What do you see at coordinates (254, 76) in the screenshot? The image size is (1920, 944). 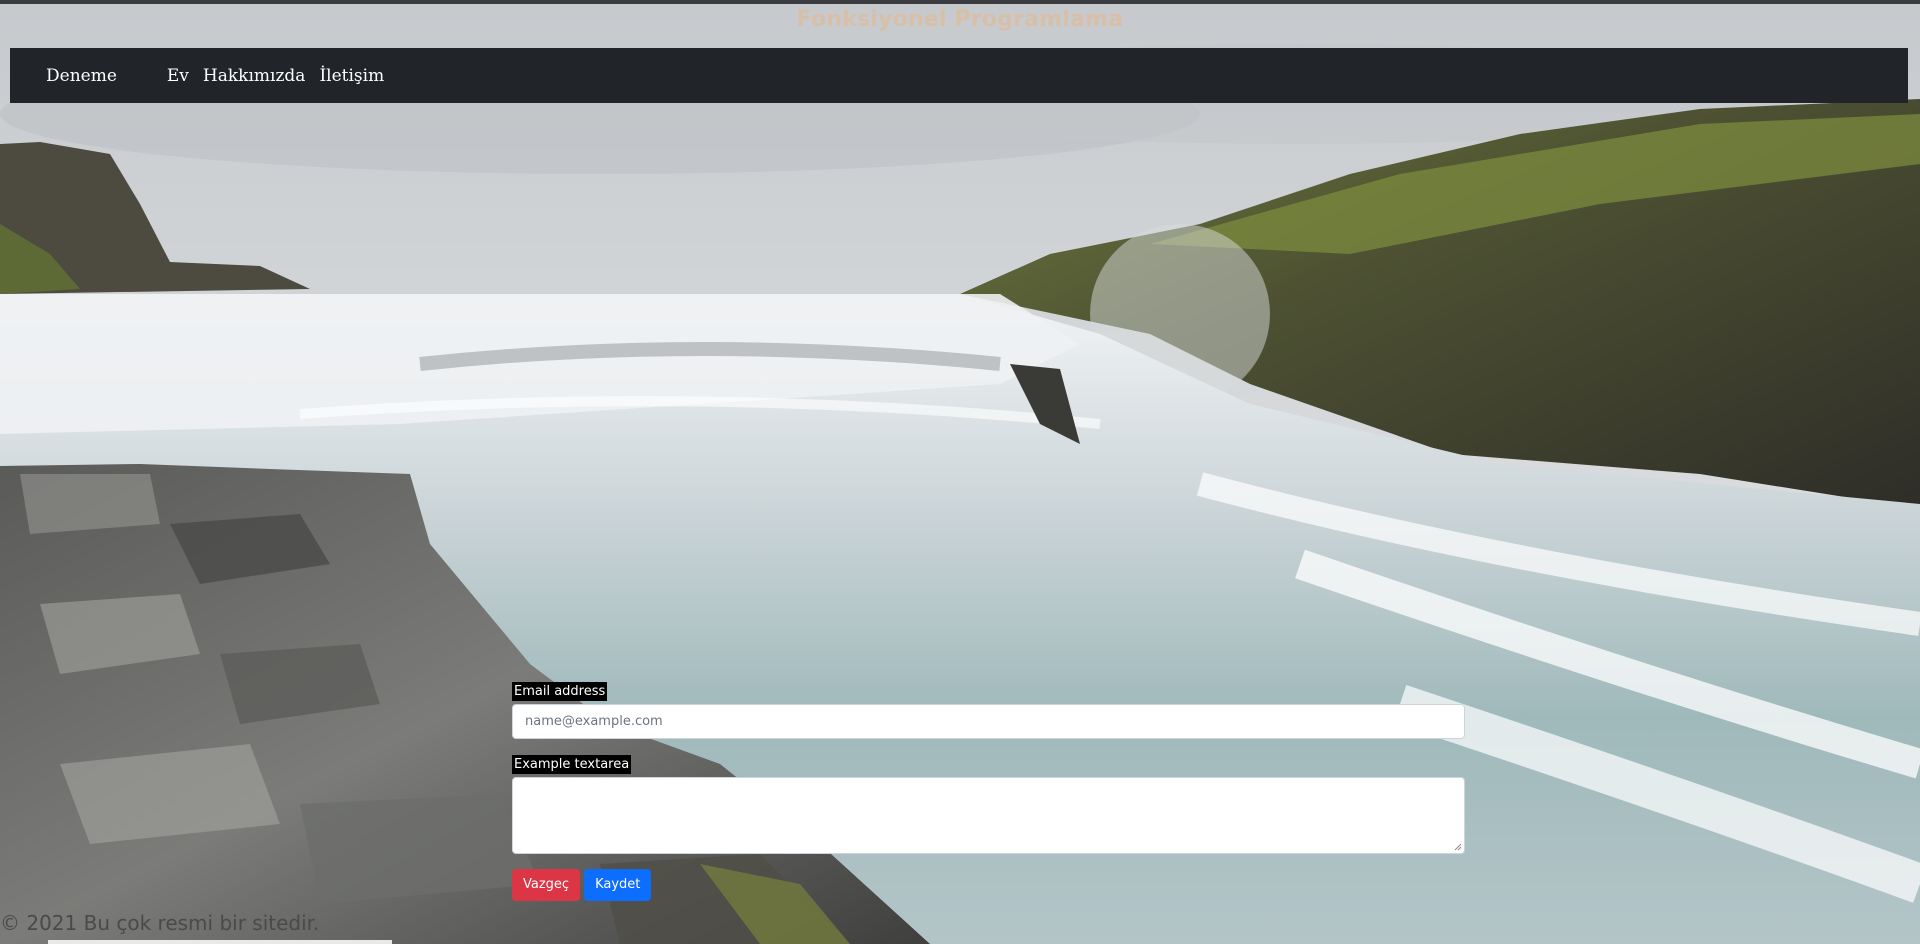 I see `nav-link-about: Hakkımızda` at bounding box center [254, 76].